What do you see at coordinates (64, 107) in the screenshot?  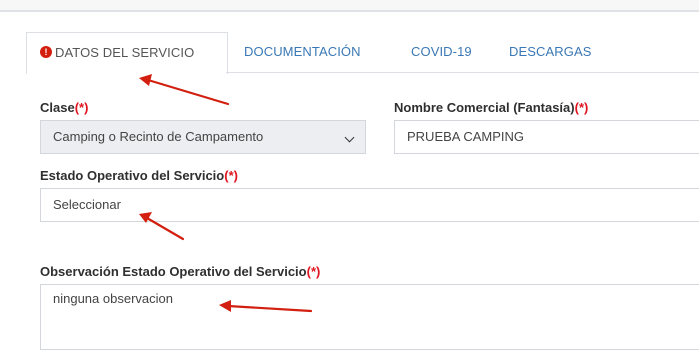 I see `clase-label: Clase(*)` at bounding box center [64, 107].